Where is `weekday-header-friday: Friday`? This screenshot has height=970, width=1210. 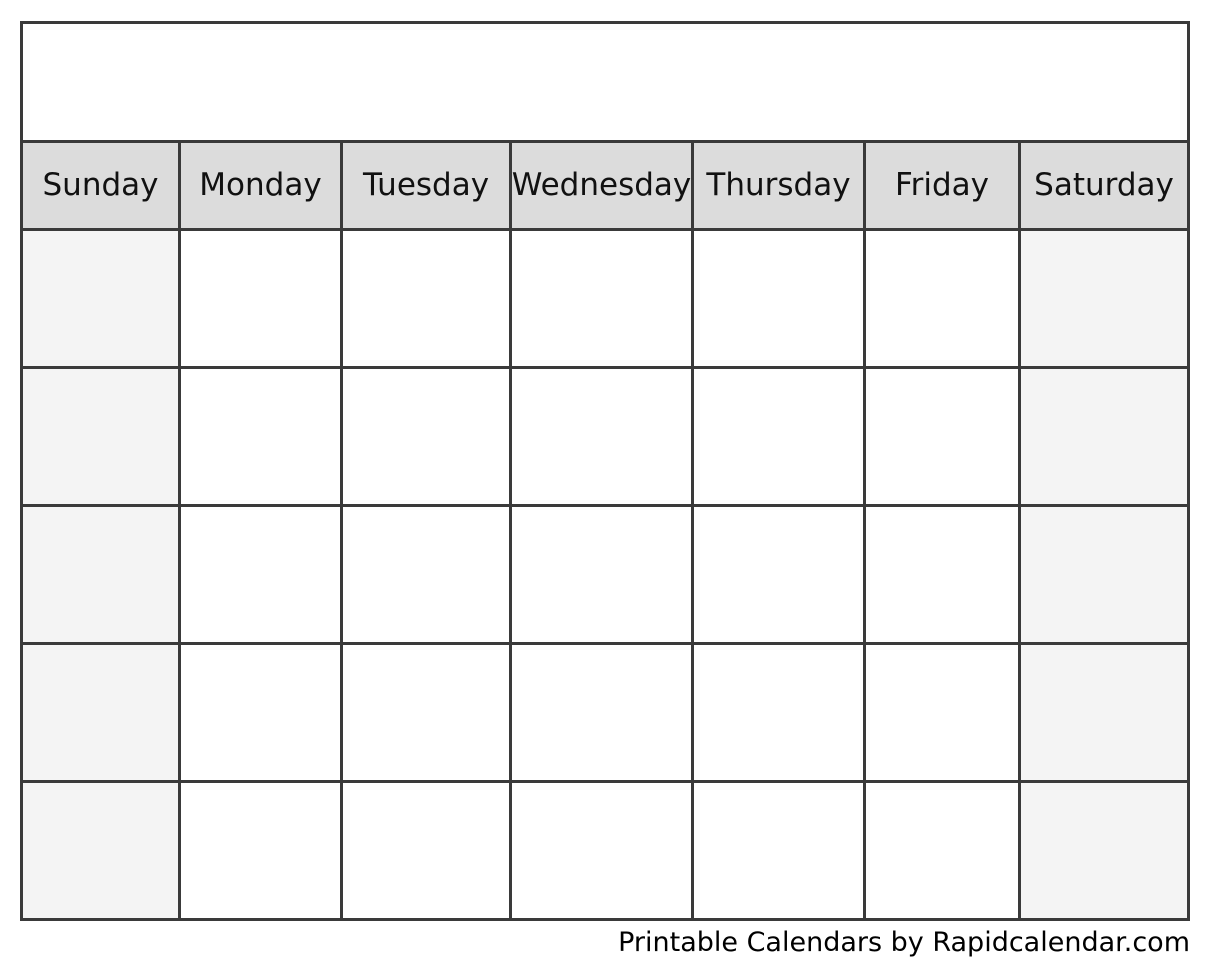
weekday-header-friday: Friday is located at coordinates (943, 185).